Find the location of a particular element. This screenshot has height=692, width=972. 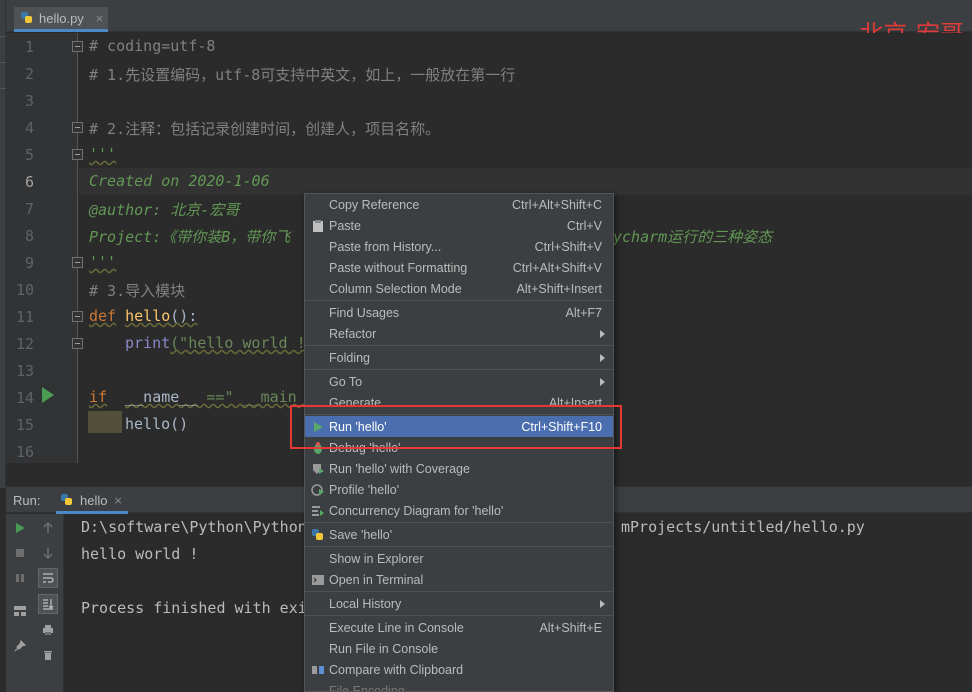

menu-item-concurrency-diagram: Concurrency Diagram for 'hello' is located at coordinates (459, 510).